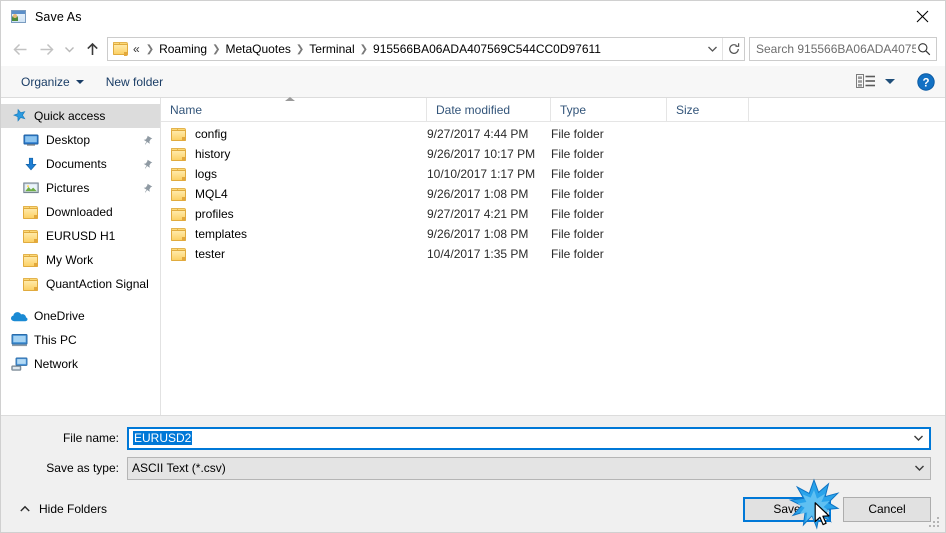 Image resolution: width=946 pixels, height=533 pixels. What do you see at coordinates (80, 364) in the screenshot?
I see `sidebar-item-network: Network` at bounding box center [80, 364].